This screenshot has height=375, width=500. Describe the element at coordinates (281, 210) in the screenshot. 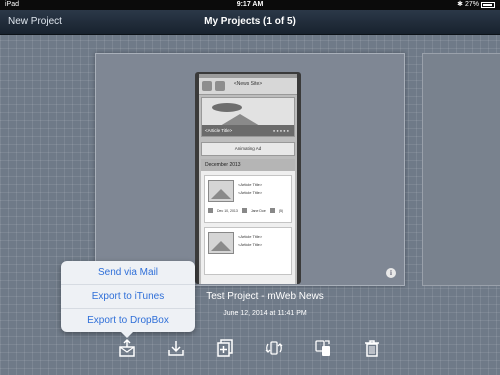

I see `article-comment-count: (5)` at that location.